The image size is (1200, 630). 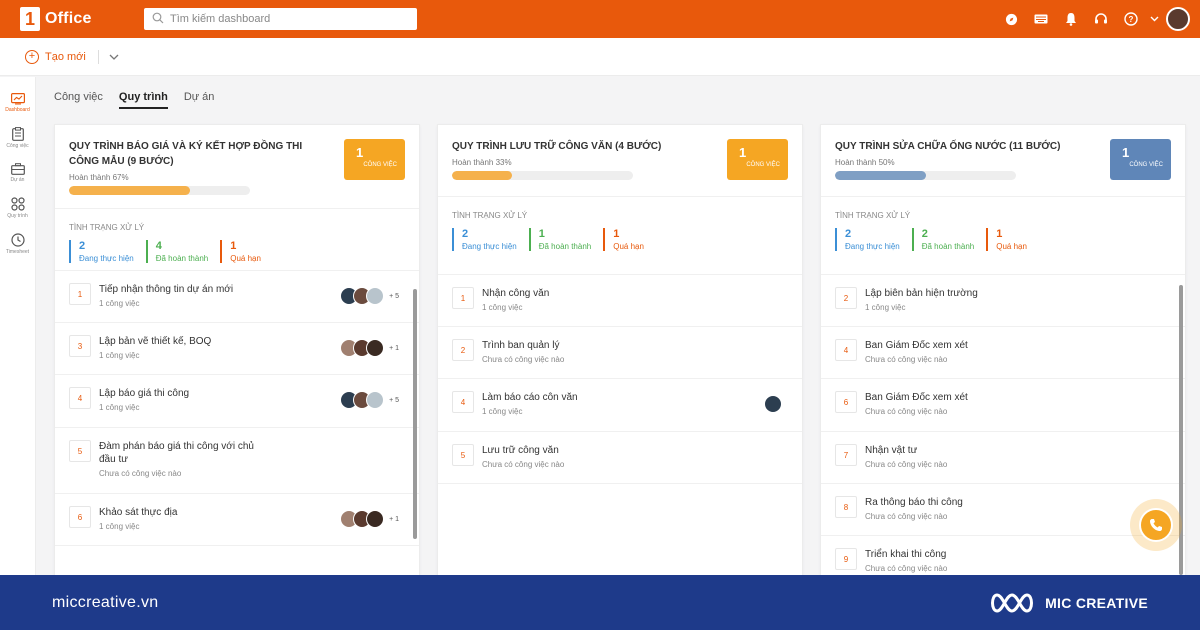 I want to click on progress-fill, so click(x=482, y=175).